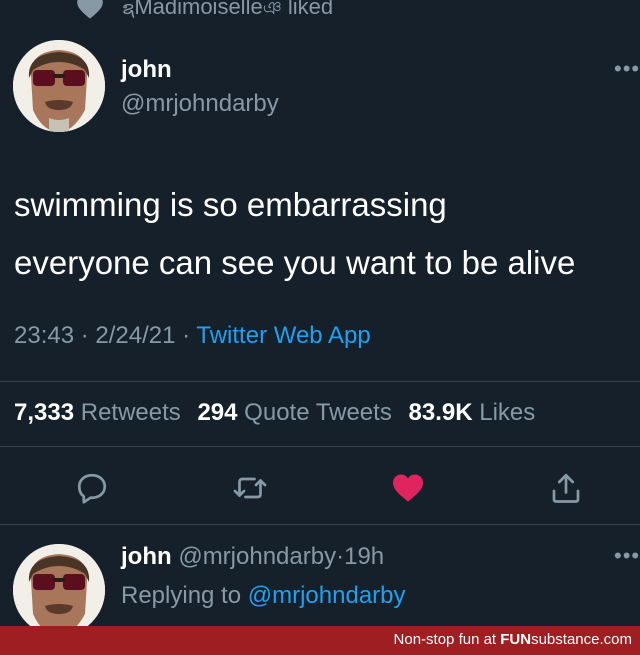 The image size is (640, 655). I want to click on replying-mention: @mrjohndarby, so click(327, 595).